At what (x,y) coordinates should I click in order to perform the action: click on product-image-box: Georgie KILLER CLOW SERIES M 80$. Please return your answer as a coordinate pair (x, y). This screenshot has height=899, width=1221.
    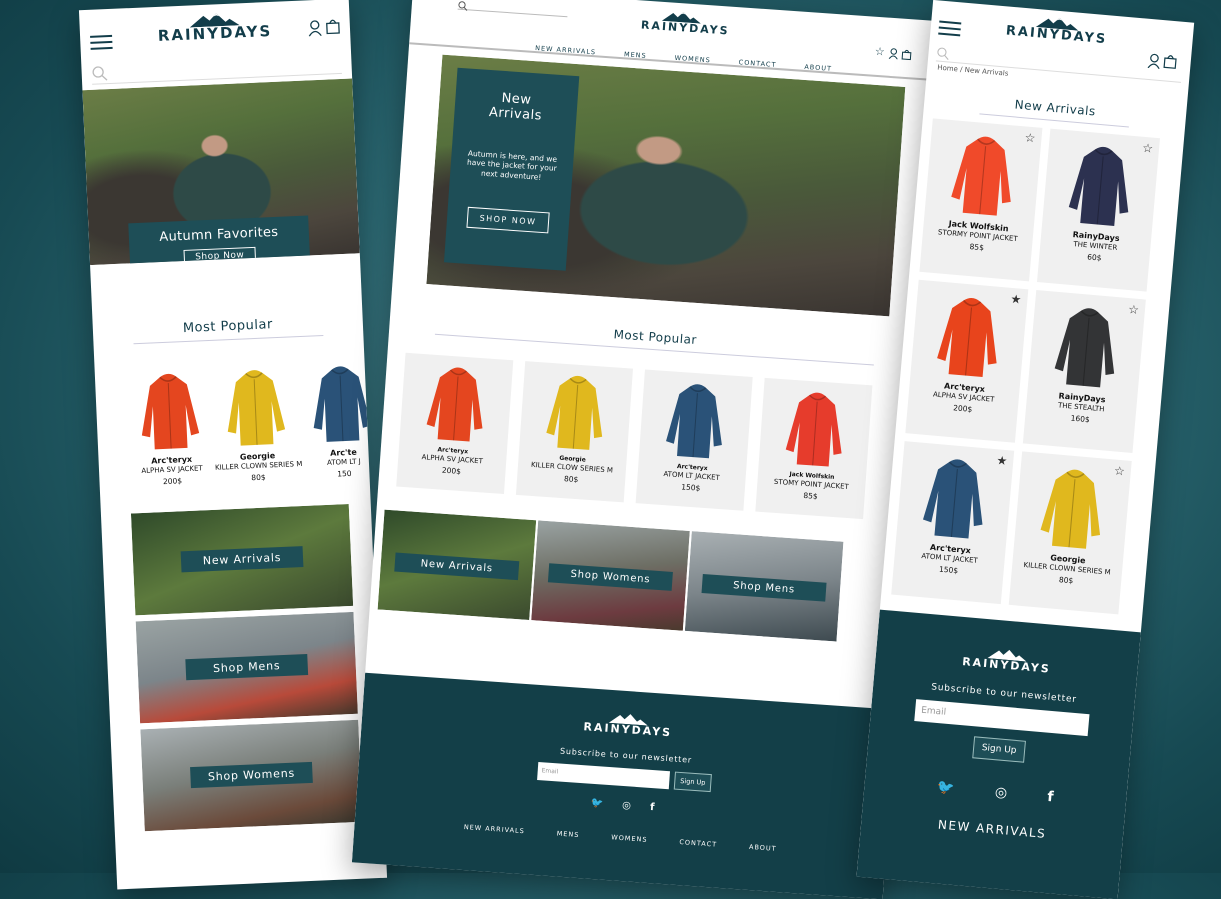
    Looking at the image, I should click on (574, 432).